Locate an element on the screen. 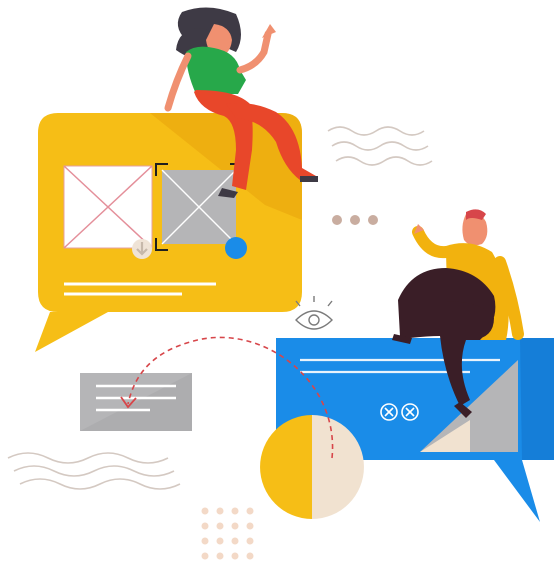  ellipsis-dots is located at coordinates (355, 220).